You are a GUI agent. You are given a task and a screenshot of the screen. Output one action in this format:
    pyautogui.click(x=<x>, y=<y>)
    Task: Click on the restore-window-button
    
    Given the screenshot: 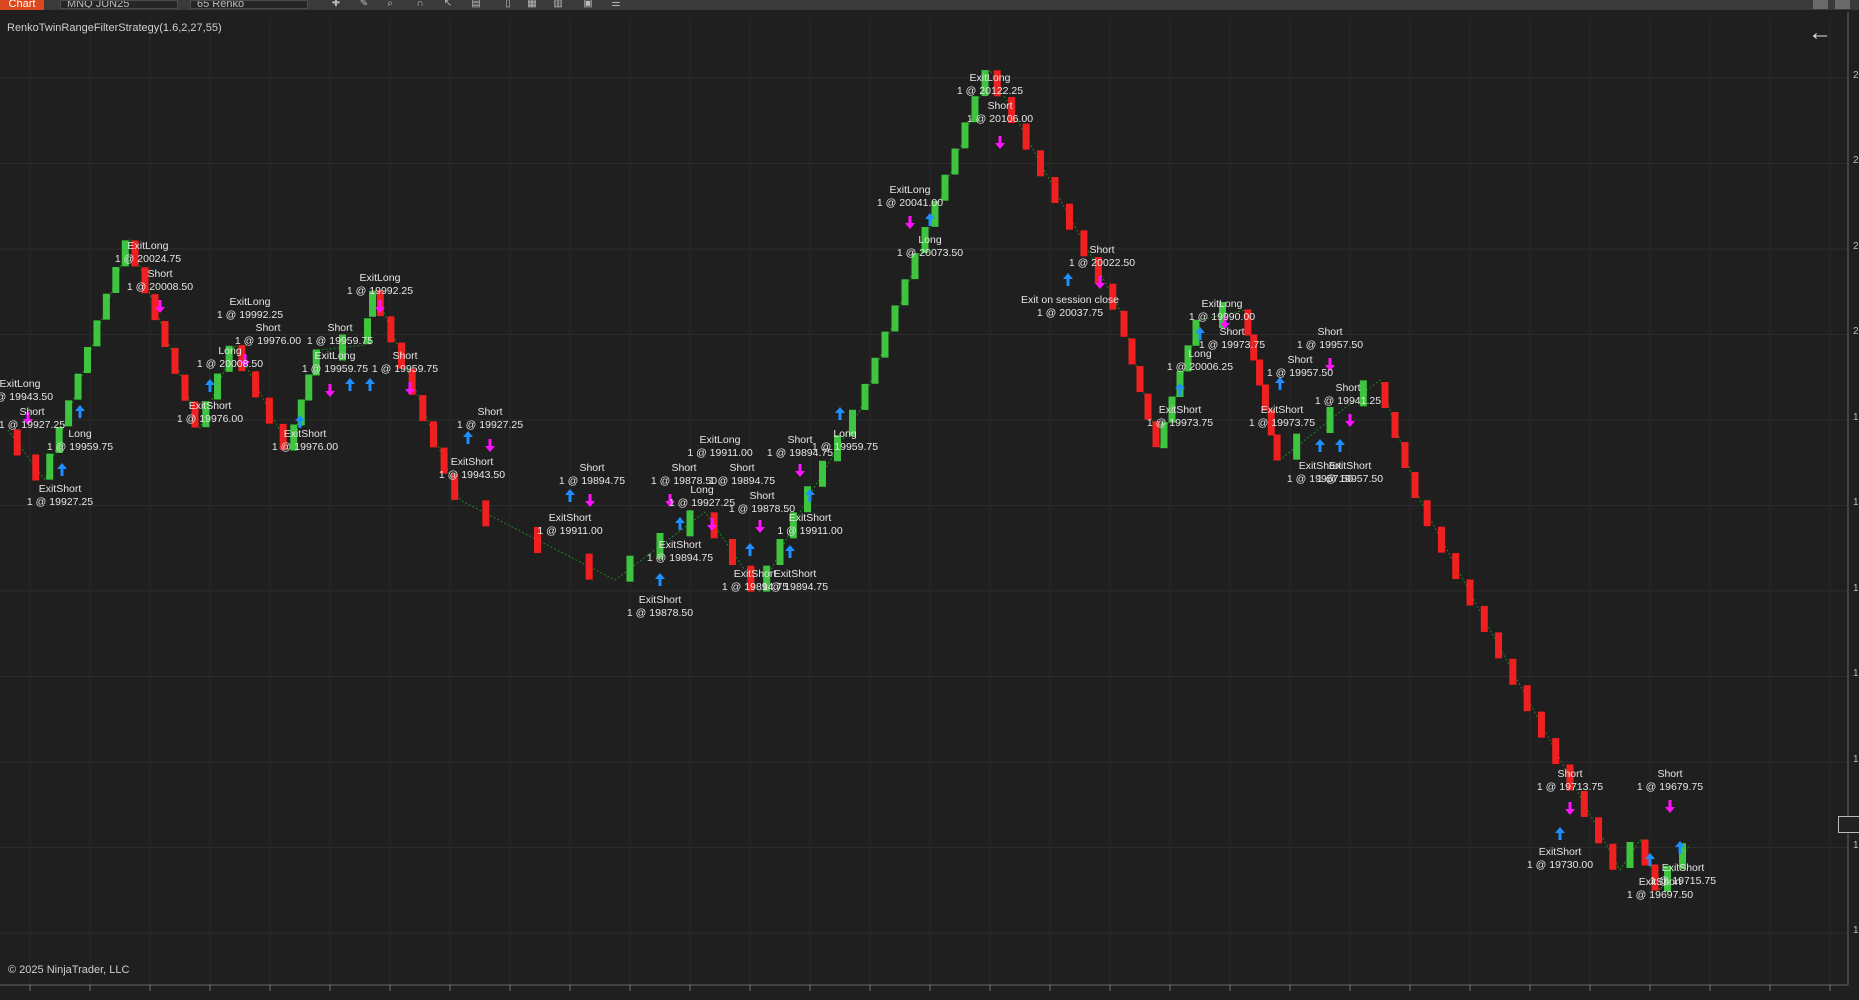 What is the action you would take?
    pyautogui.click(x=1820, y=4)
    